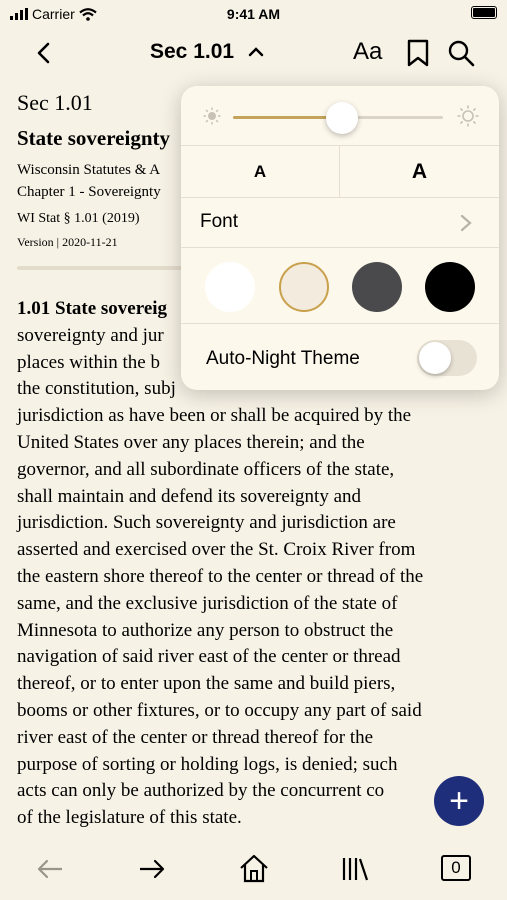  I want to click on brightness-slider-thumb, so click(342, 118).